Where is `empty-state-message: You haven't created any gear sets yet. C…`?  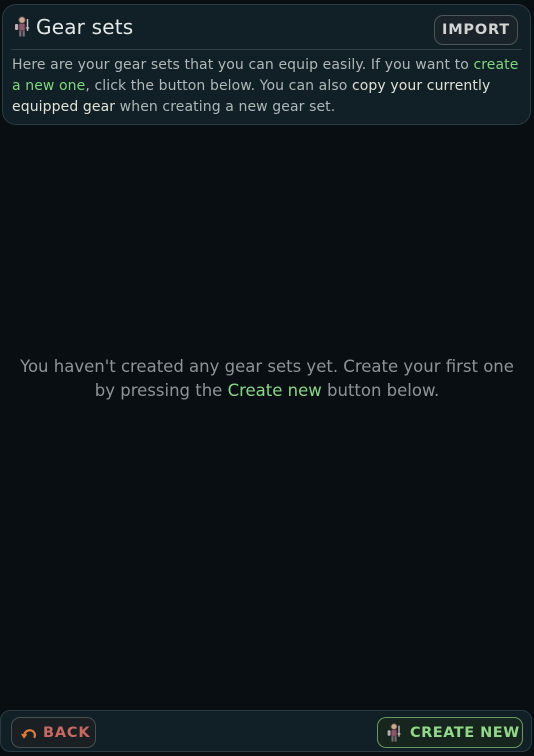 empty-state-message: You haven't created any gear sets yet. C… is located at coordinates (267, 379).